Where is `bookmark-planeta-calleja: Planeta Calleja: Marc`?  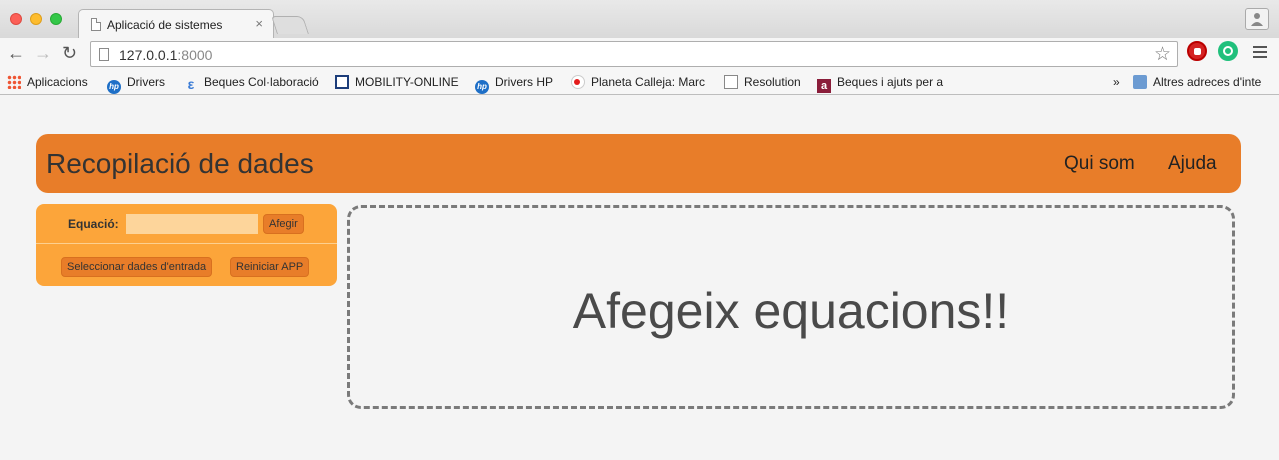
bookmark-planeta-calleja: Planeta Calleja: Marc is located at coordinates (638, 82).